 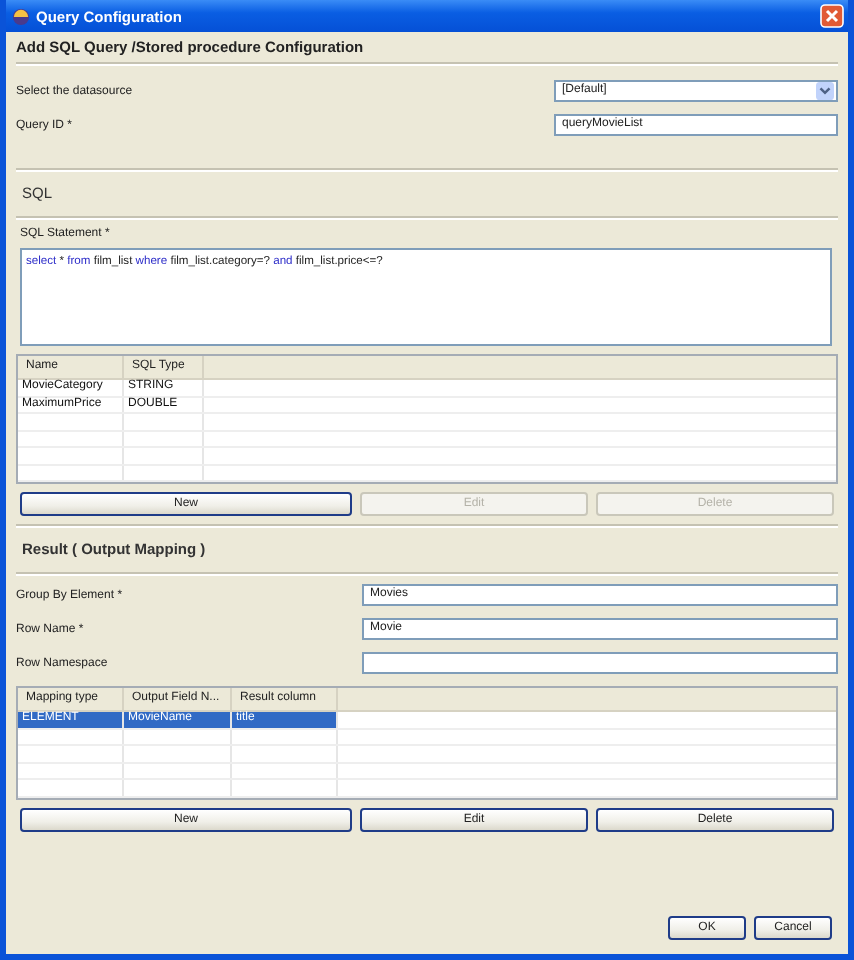 What do you see at coordinates (825, 91) in the screenshot?
I see `dropdown-arrow-icon` at bounding box center [825, 91].